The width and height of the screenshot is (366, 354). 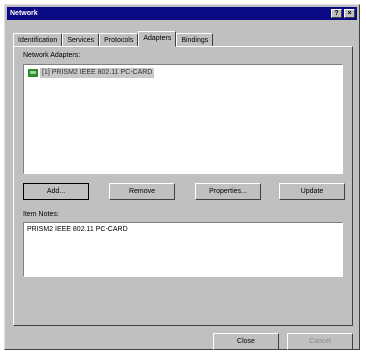 What do you see at coordinates (246, 341) in the screenshot?
I see `close-button: Close` at bounding box center [246, 341].